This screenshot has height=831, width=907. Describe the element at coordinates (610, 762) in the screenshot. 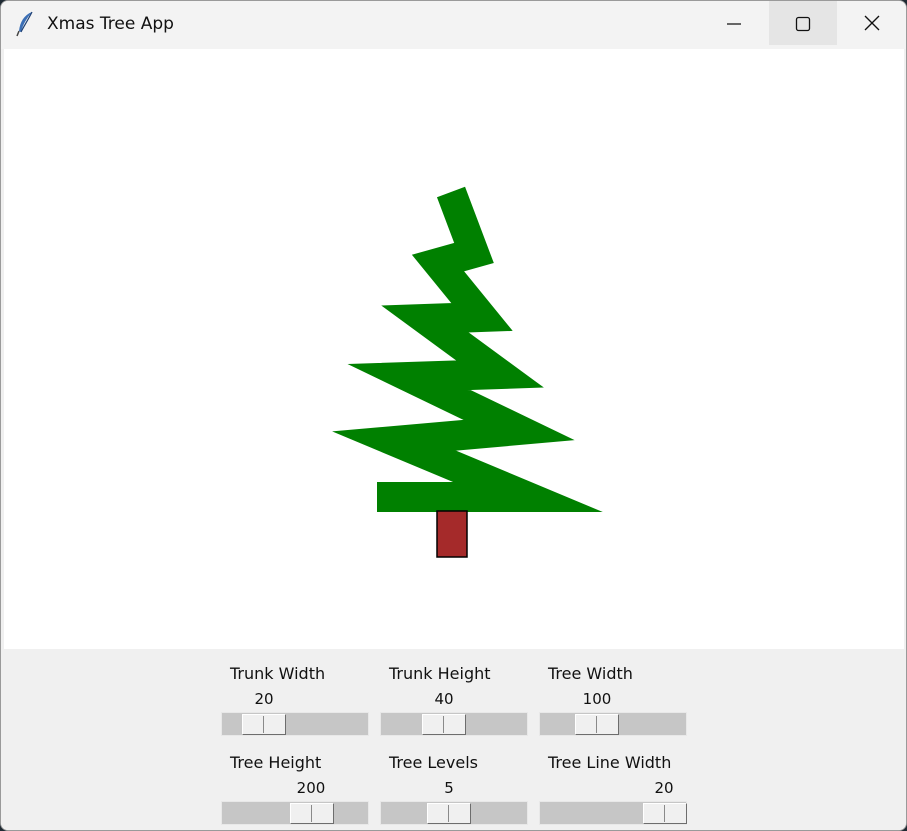

I see `slider-label: Tree Line Width` at that location.